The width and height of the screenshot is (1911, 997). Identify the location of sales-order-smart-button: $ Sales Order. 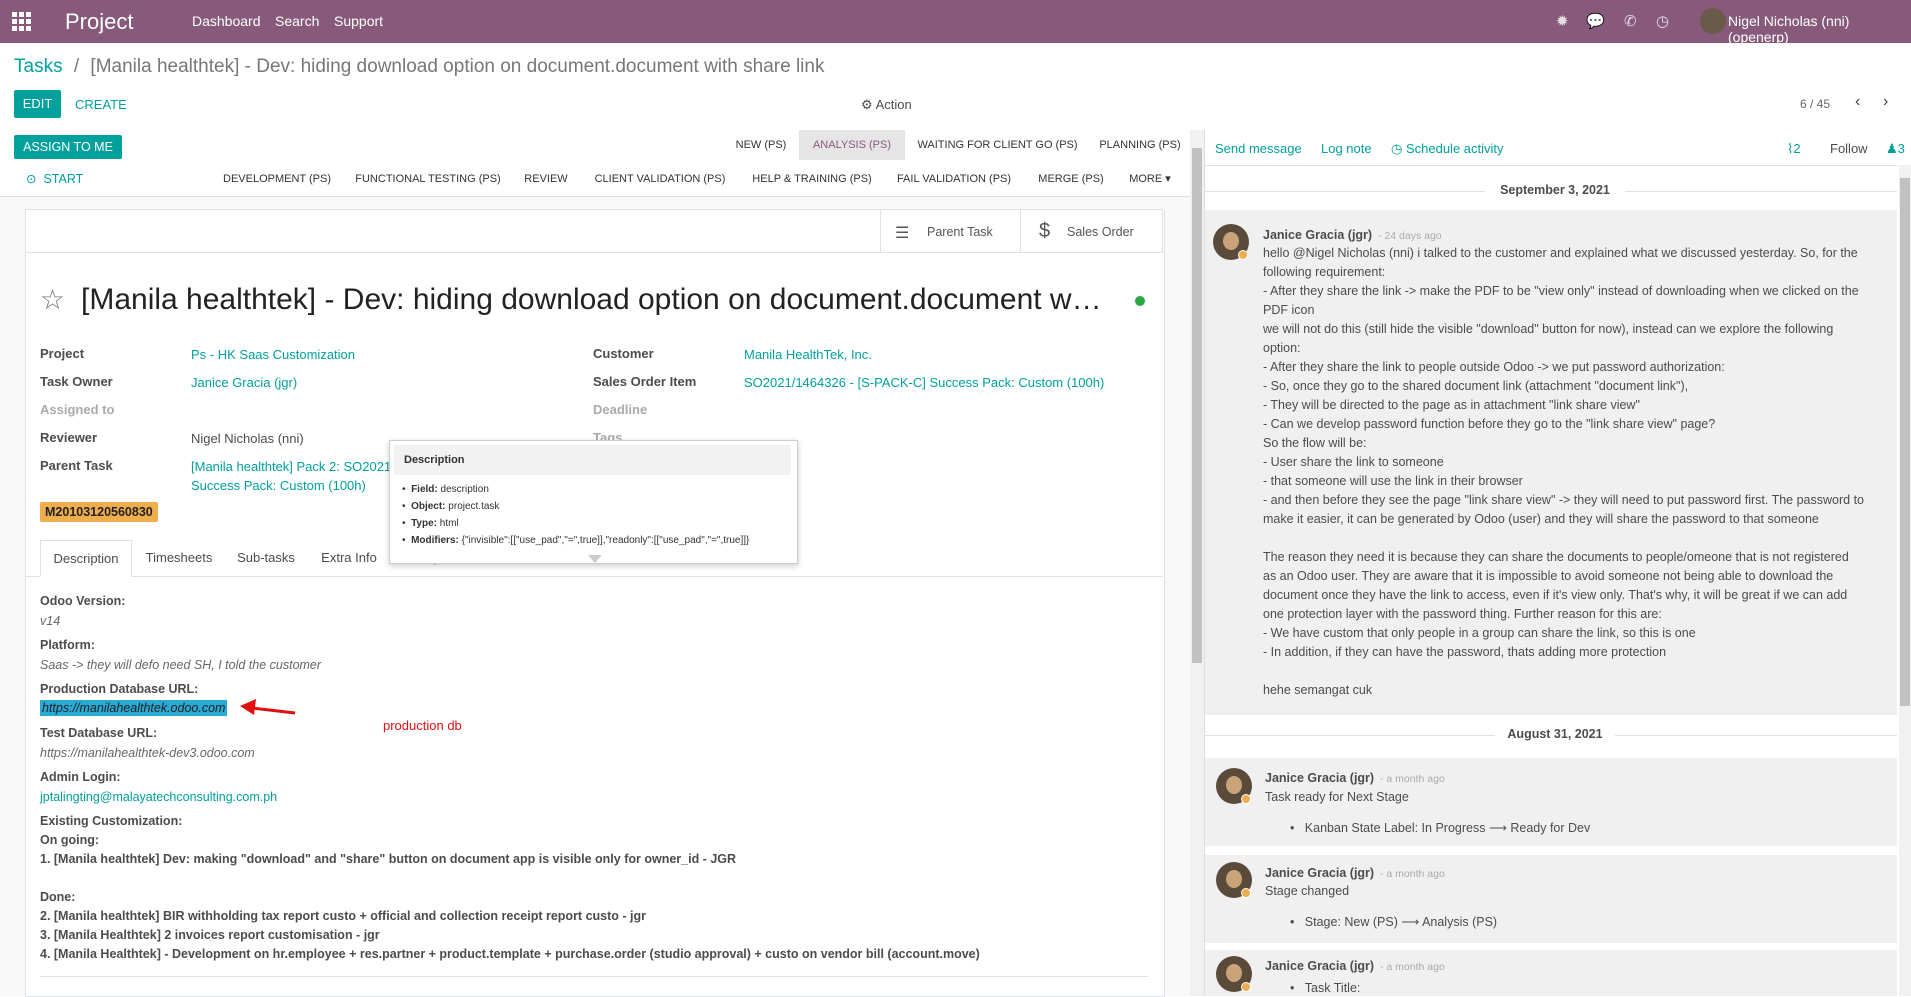
(1092, 231).